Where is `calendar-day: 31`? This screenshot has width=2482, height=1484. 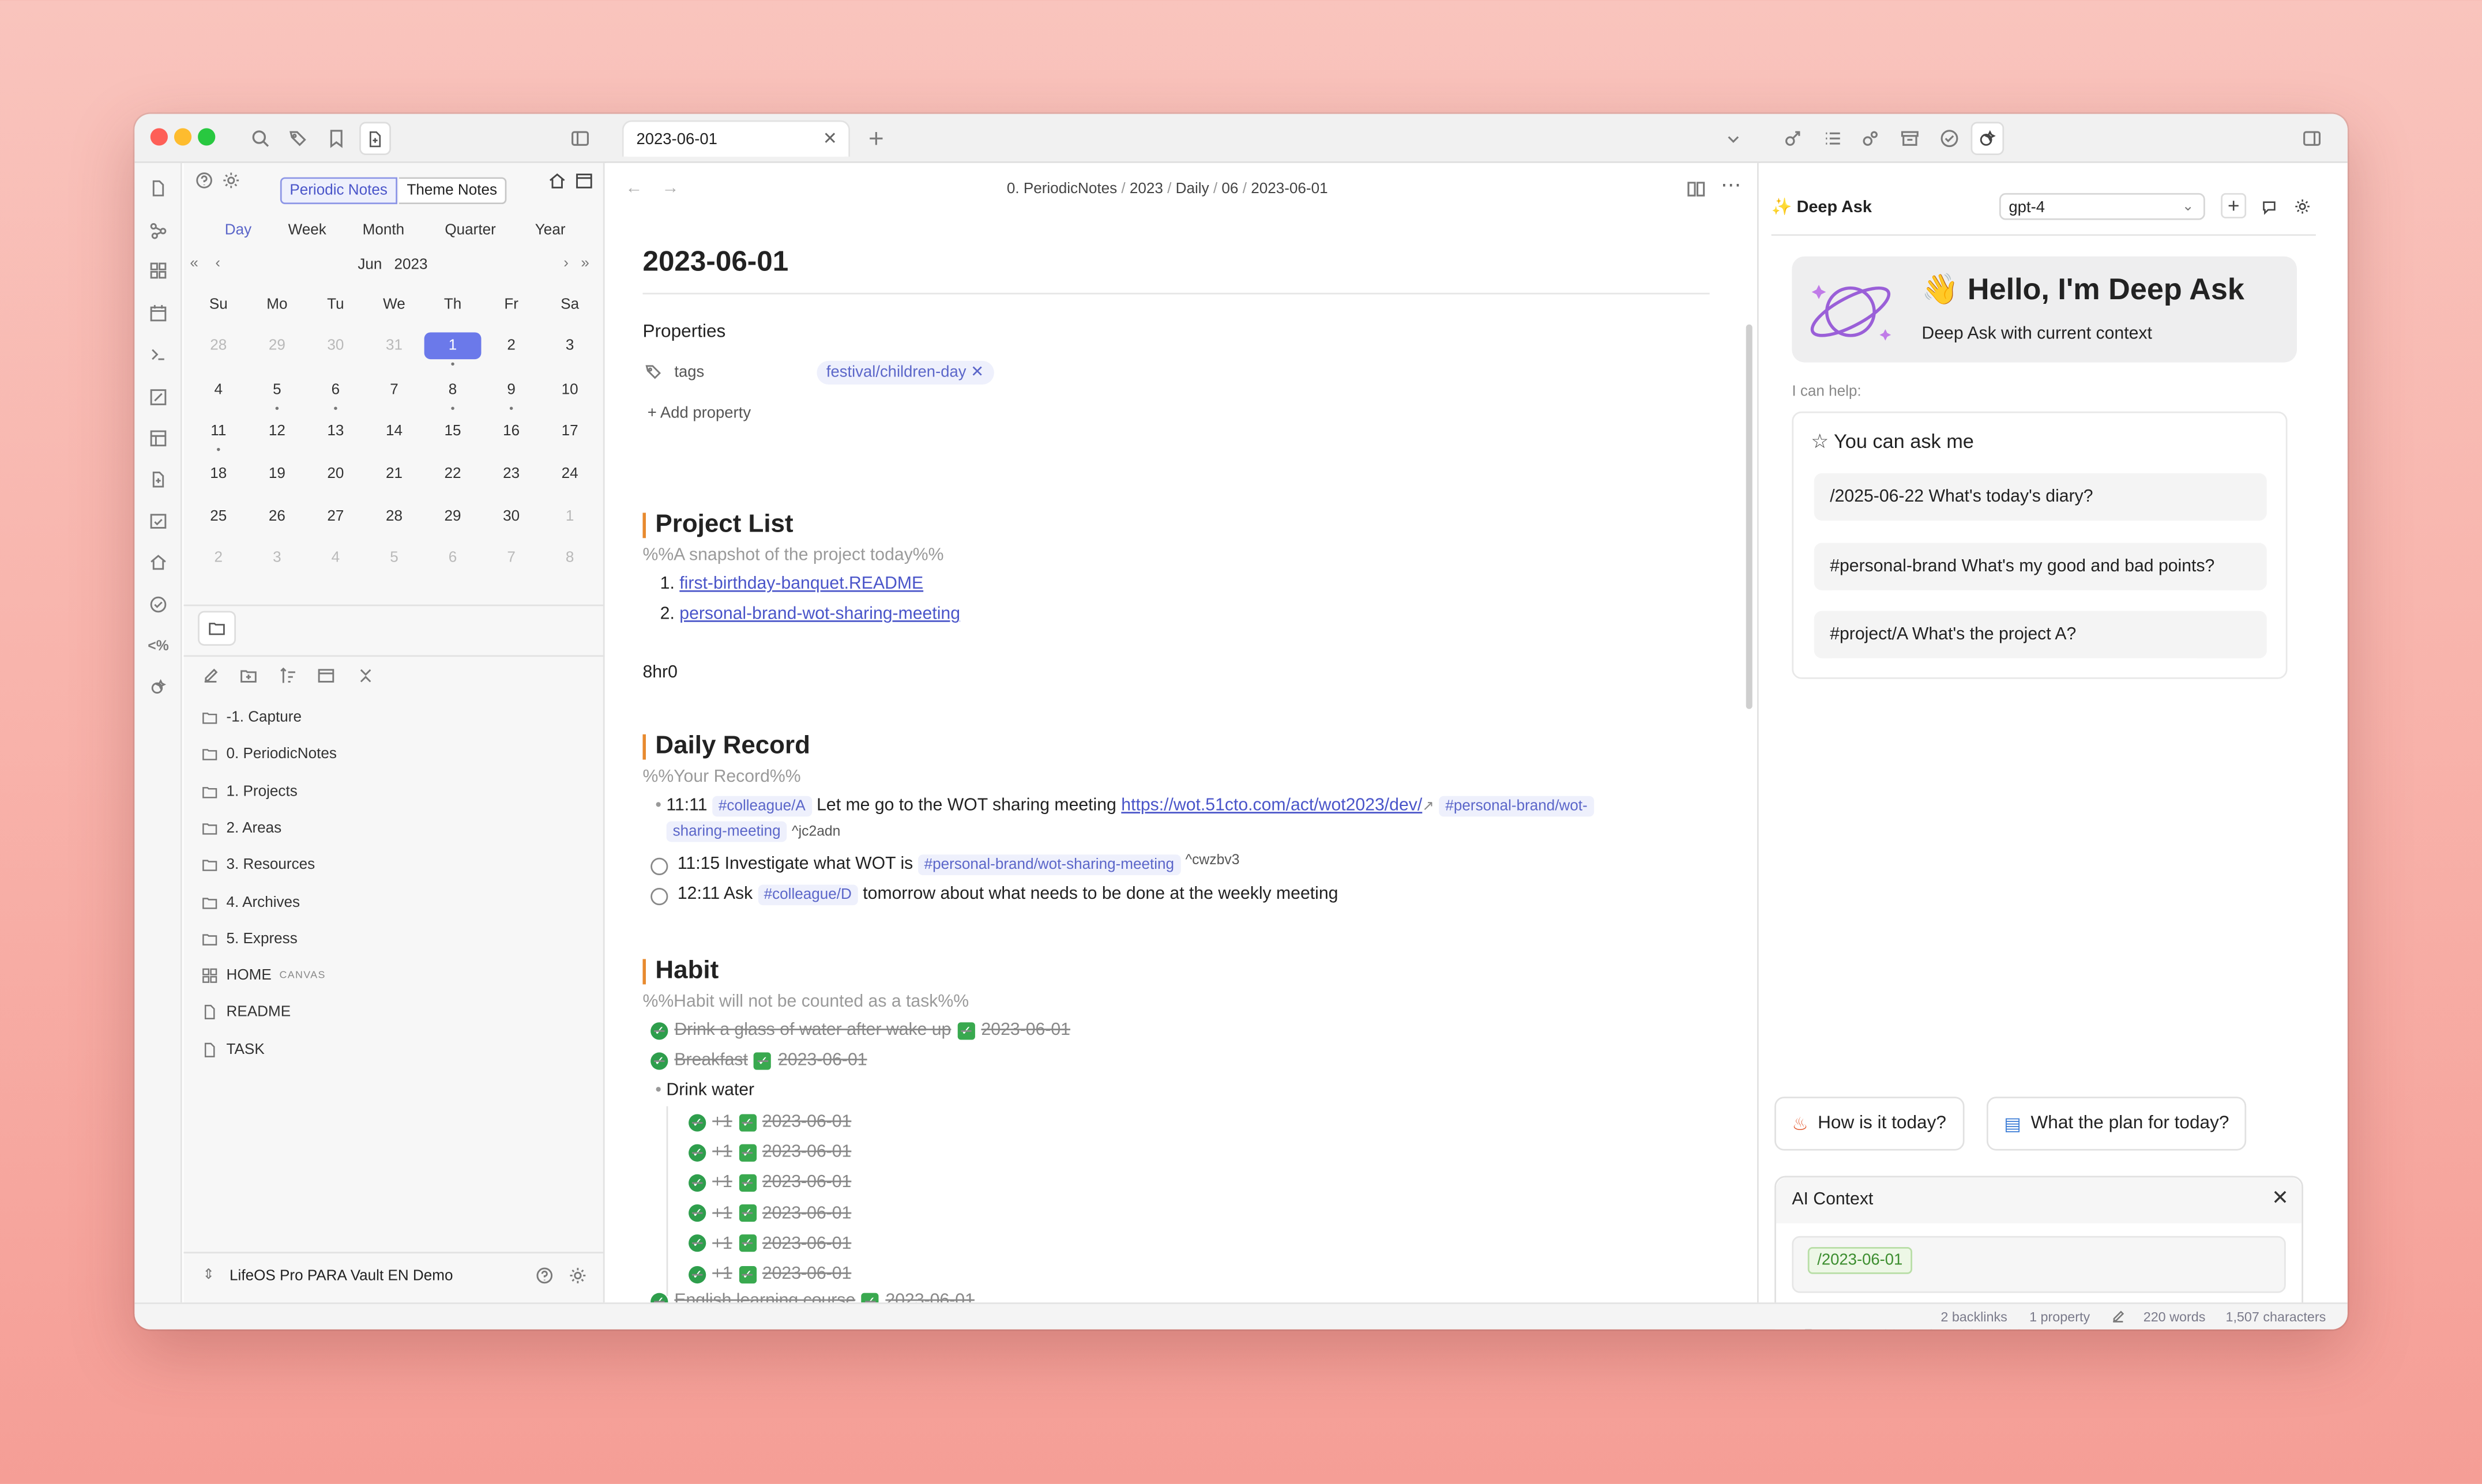
calendar-day: 31 is located at coordinates (394, 345).